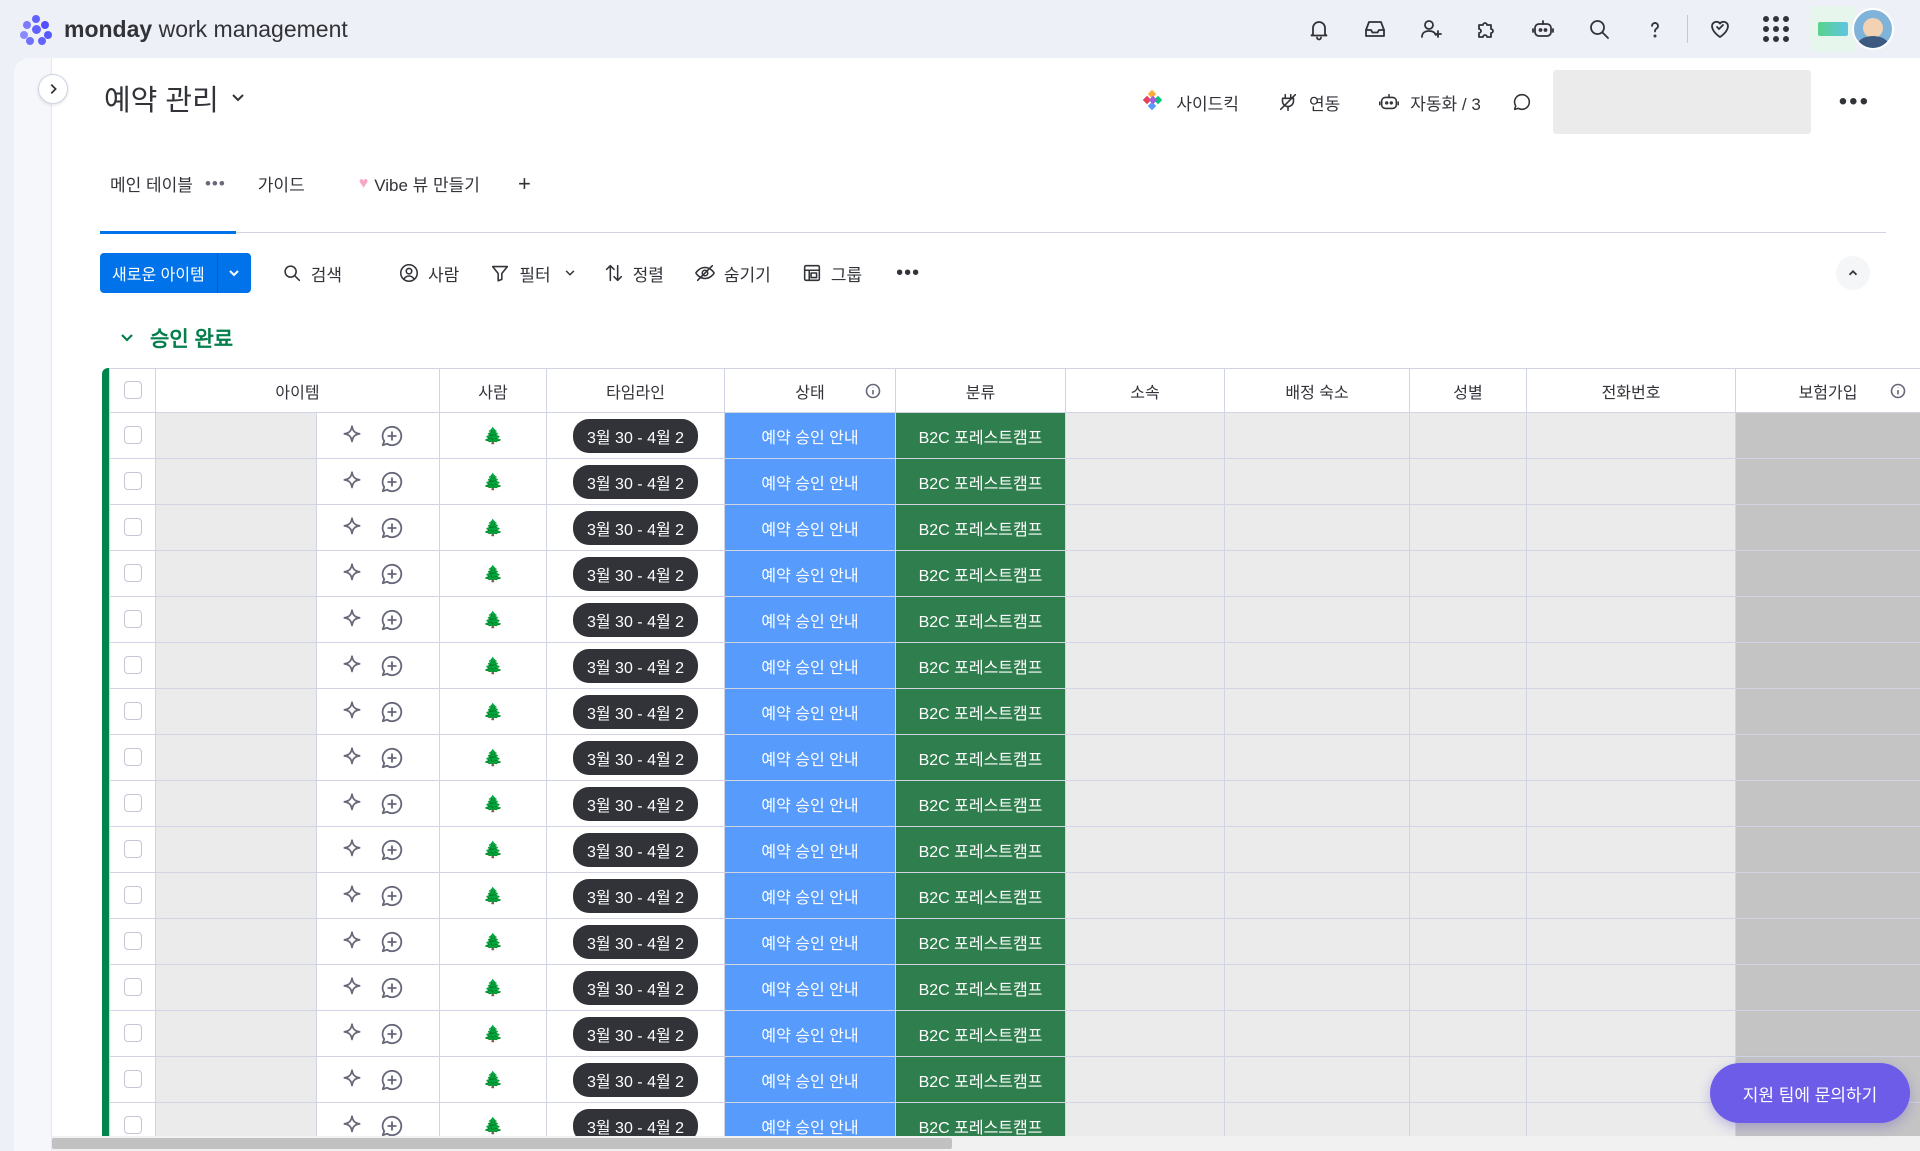 This screenshot has width=1920, height=1151. Describe the element at coordinates (158, 273) in the screenshot. I see `new-item-label: 새로운 아이템` at that location.